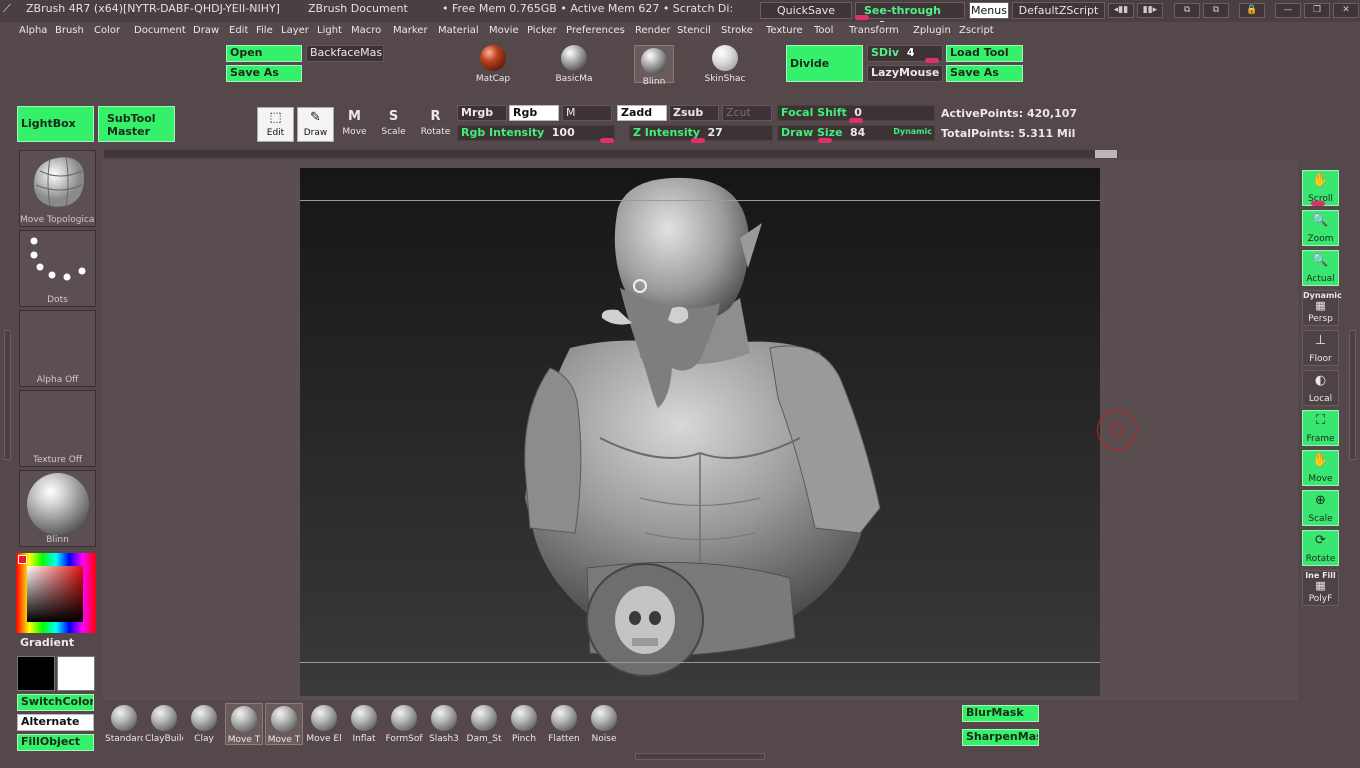  I want to click on save-as-tool-button: Save As, so click(984, 73).